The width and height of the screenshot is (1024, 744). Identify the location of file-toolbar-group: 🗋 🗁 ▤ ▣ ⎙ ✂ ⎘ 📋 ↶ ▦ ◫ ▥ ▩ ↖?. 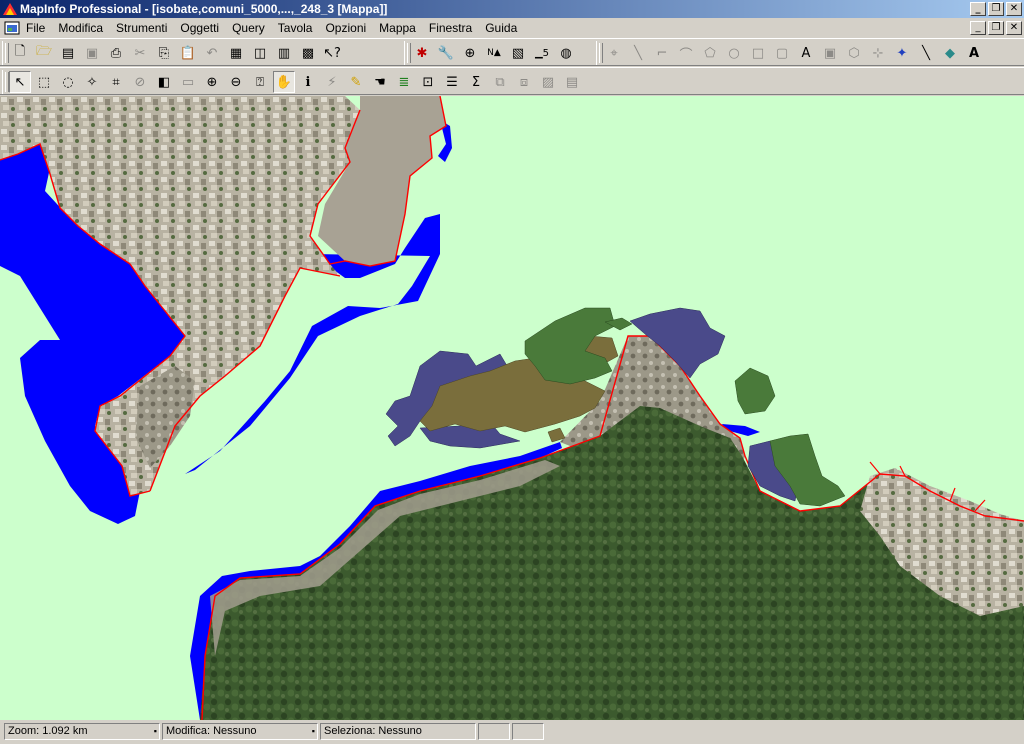
(173, 53).